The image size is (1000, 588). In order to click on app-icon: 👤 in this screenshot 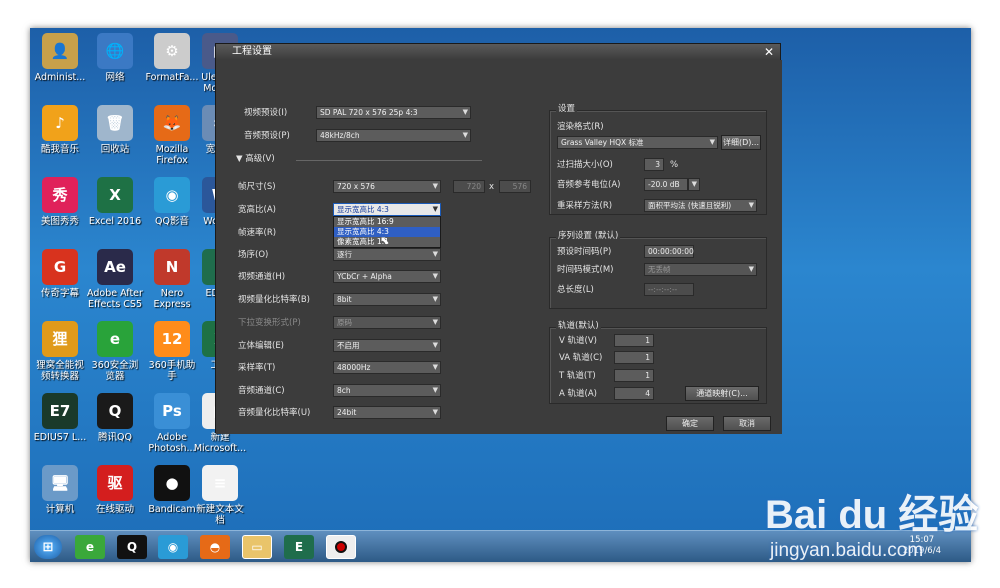, I will do `click(60, 51)`.